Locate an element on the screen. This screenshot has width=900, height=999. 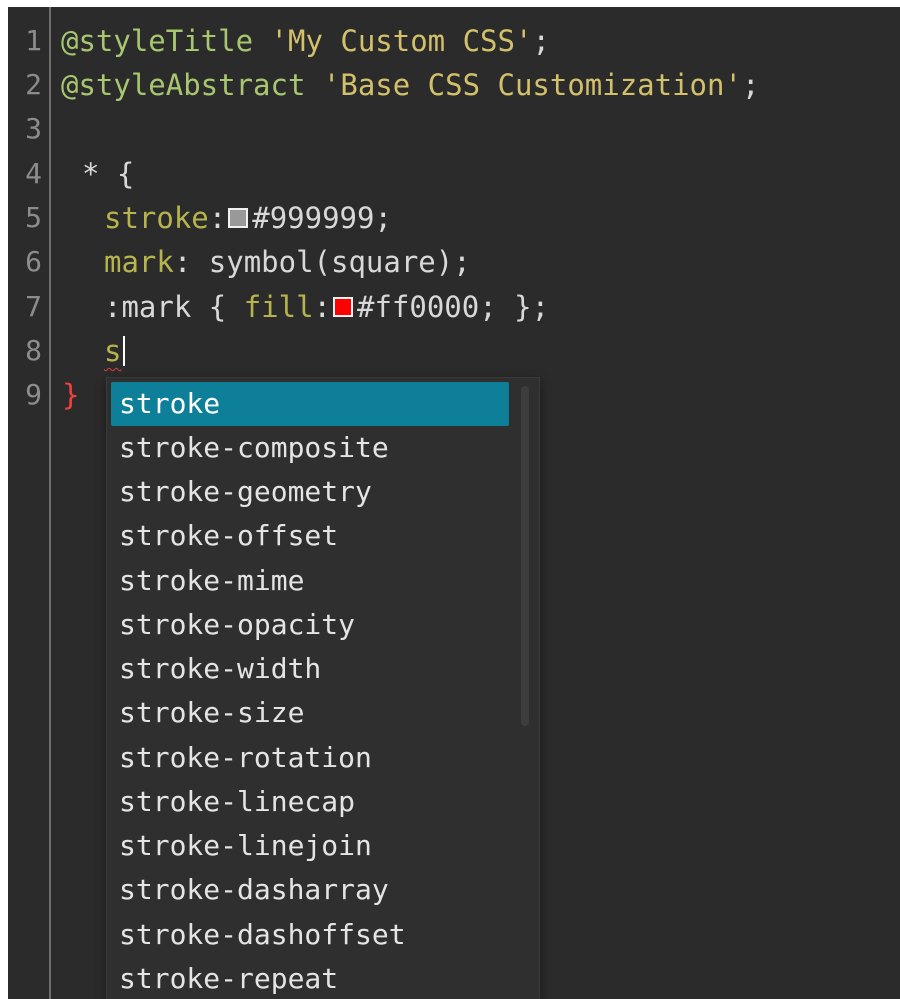
code-line-5: stroke: #999999; is located at coordinates (248, 218).